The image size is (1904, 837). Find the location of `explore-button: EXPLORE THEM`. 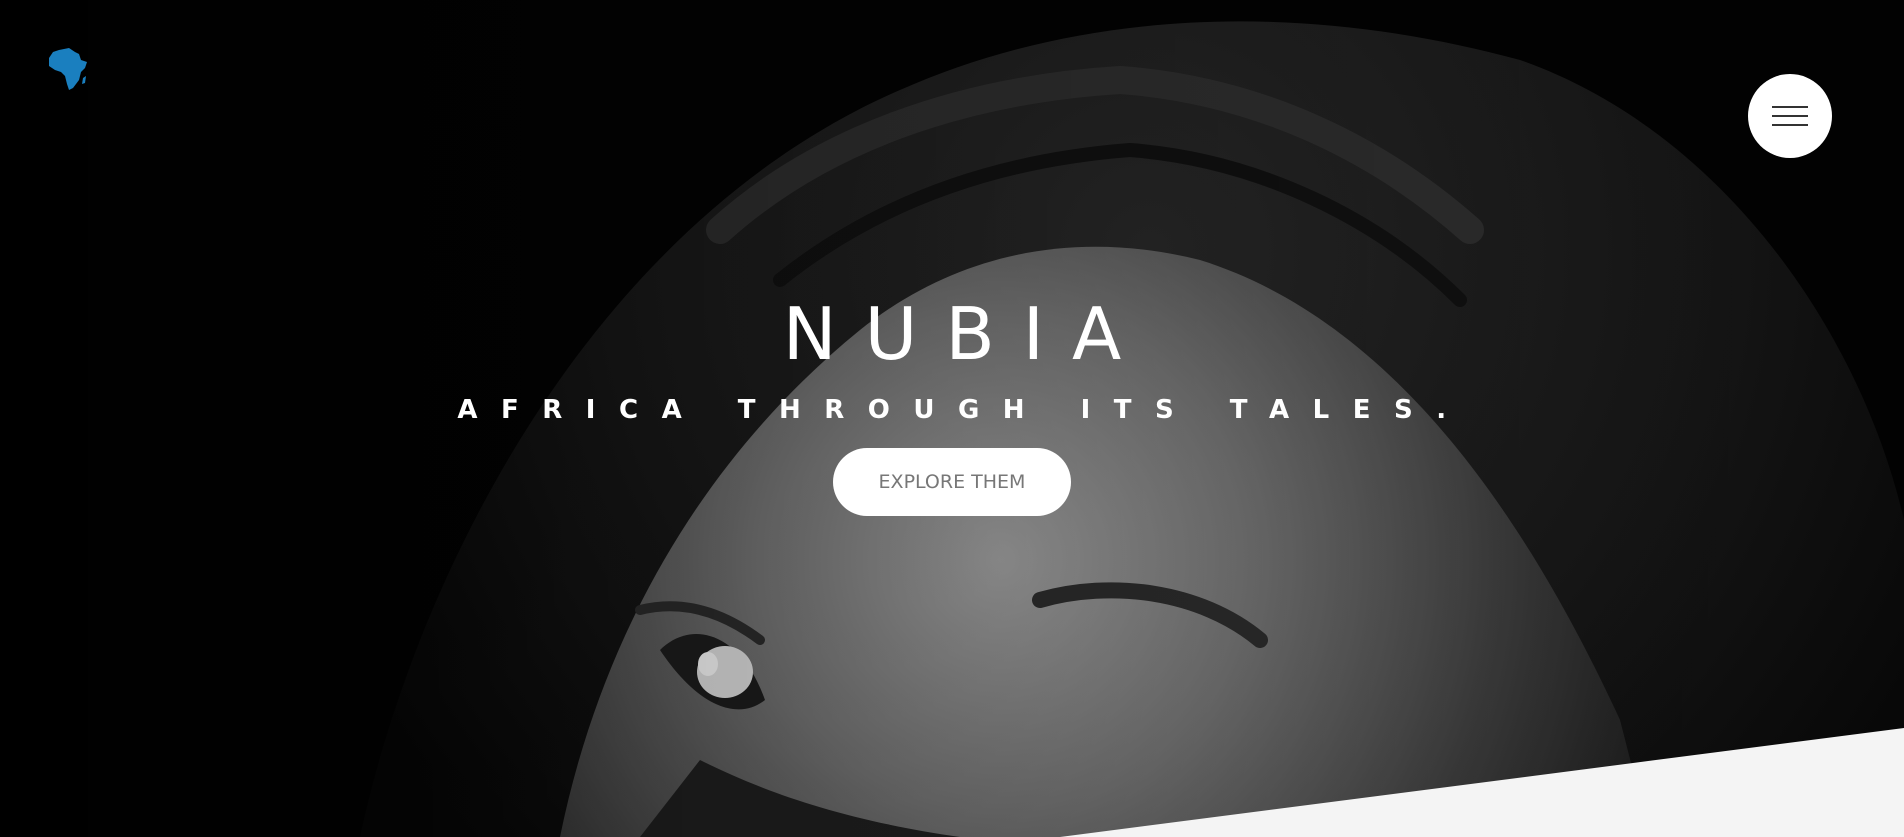

explore-button: EXPLORE THEM is located at coordinates (952, 482).